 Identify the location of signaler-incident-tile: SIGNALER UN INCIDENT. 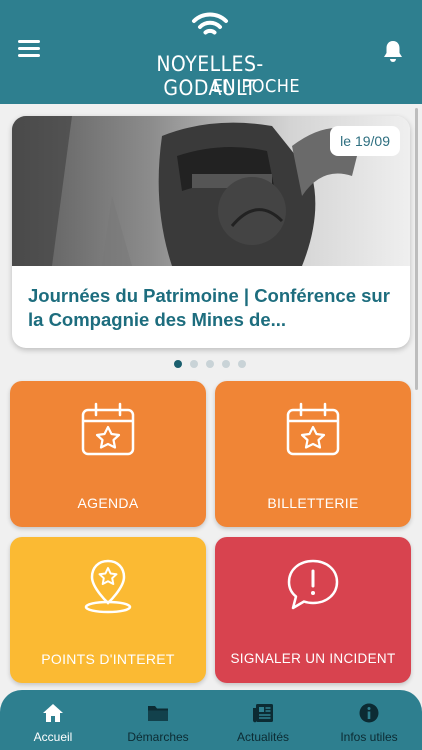
(313, 610).